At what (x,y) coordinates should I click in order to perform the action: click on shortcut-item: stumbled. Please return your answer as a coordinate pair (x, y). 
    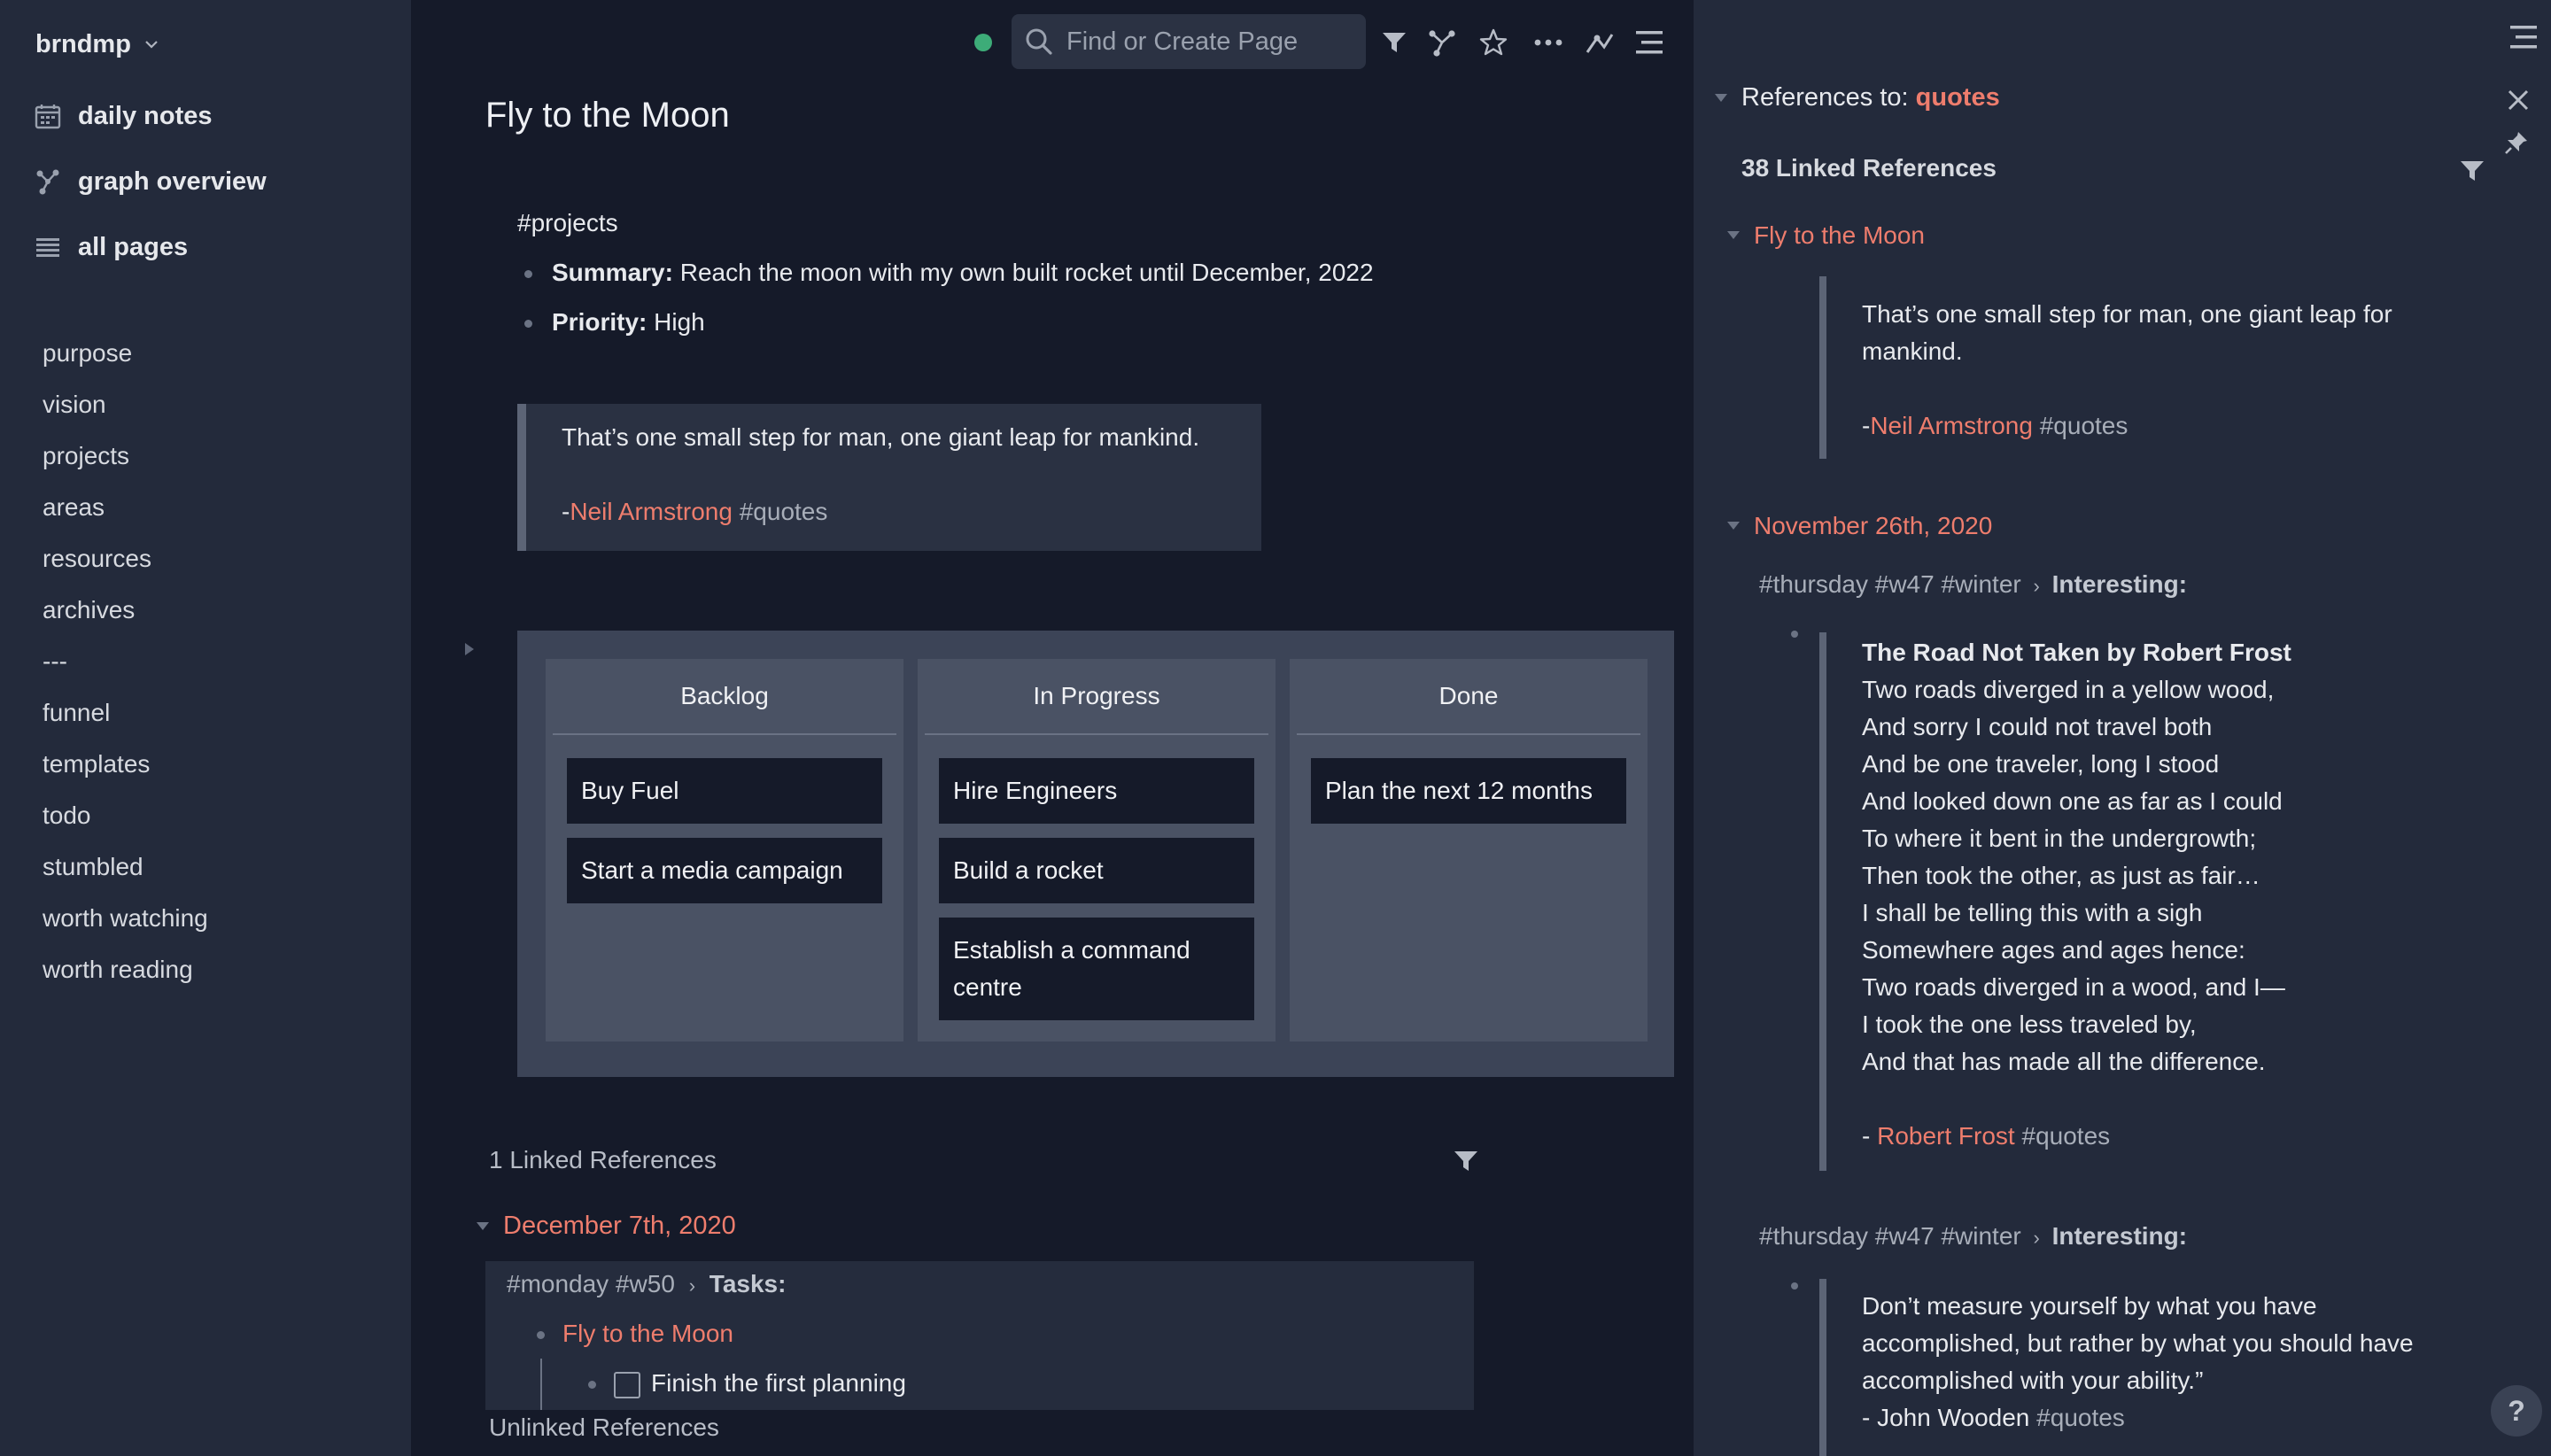
    Looking at the image, I should click on (126, 867).